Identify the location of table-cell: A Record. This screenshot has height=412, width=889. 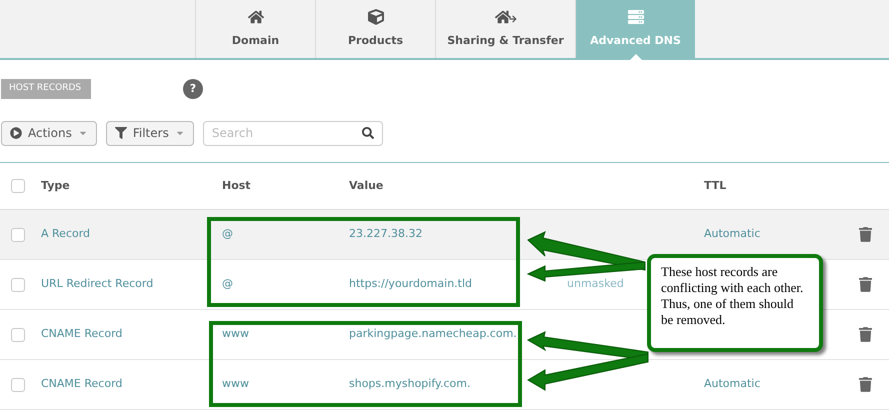
(65, 233).